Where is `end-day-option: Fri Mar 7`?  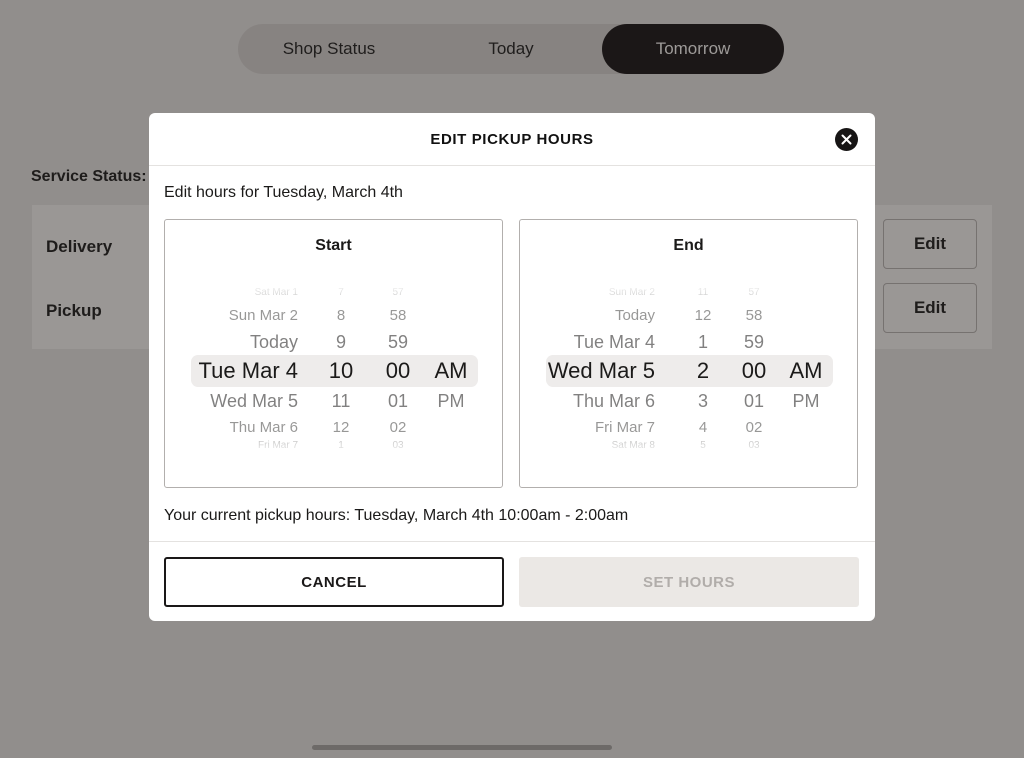 end-day-option: Fri Mar 7 is located at coordinates (625, 427).